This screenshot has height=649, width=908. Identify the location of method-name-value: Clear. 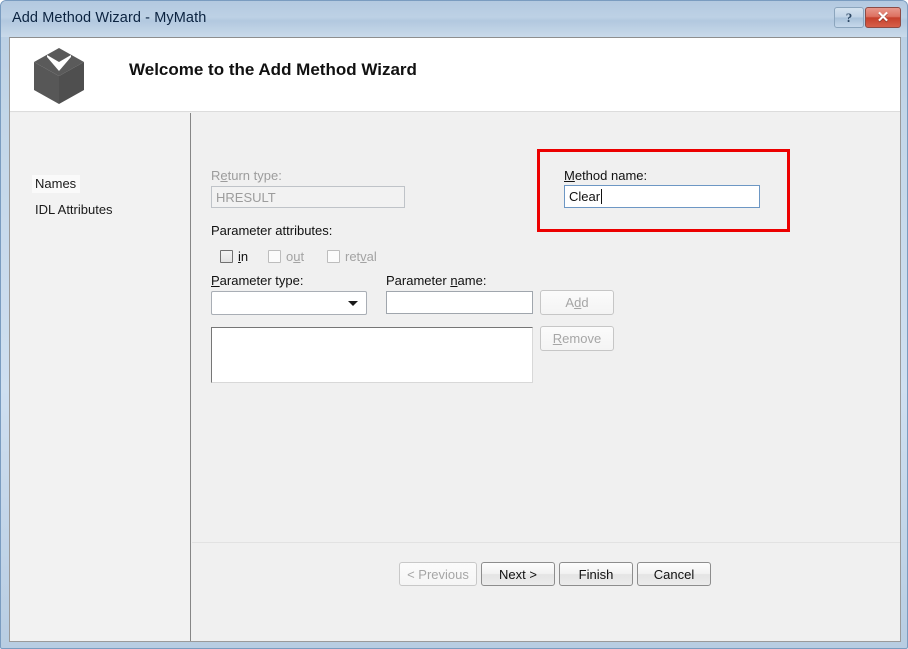
(585, 196).